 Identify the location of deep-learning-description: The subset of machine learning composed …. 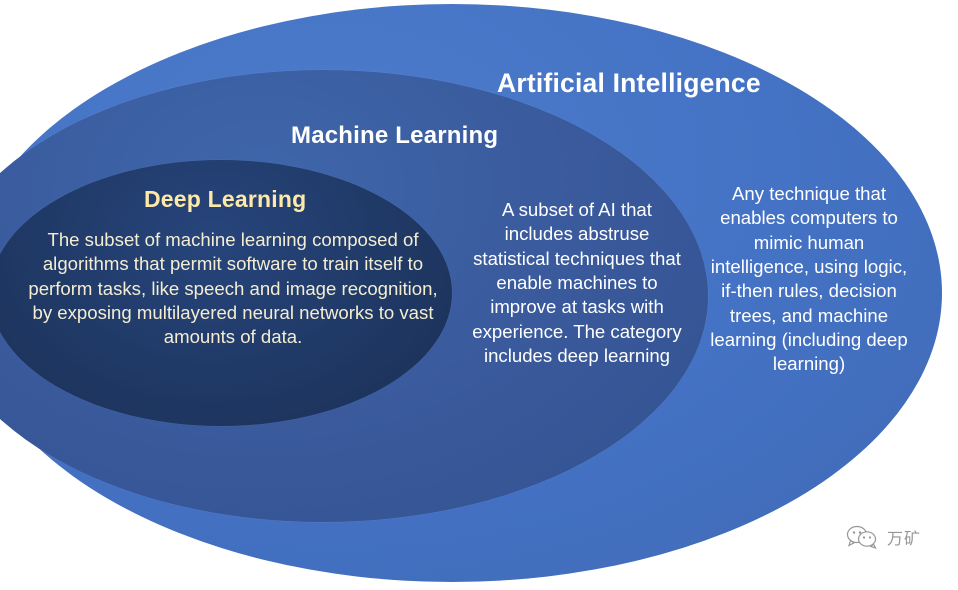
(233, 288).